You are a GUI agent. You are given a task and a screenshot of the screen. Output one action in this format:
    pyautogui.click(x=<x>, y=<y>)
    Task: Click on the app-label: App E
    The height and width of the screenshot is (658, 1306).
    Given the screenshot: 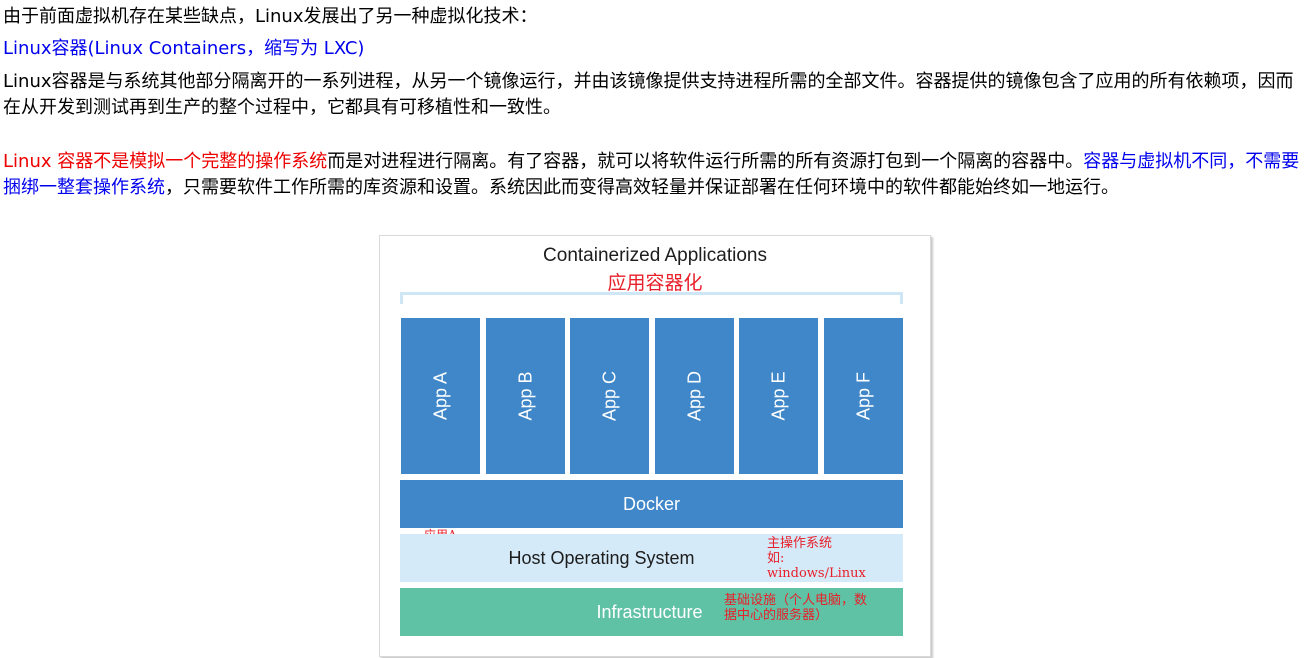 What is the action you would take?
    pyautogui.click(x=778, y=396)
    